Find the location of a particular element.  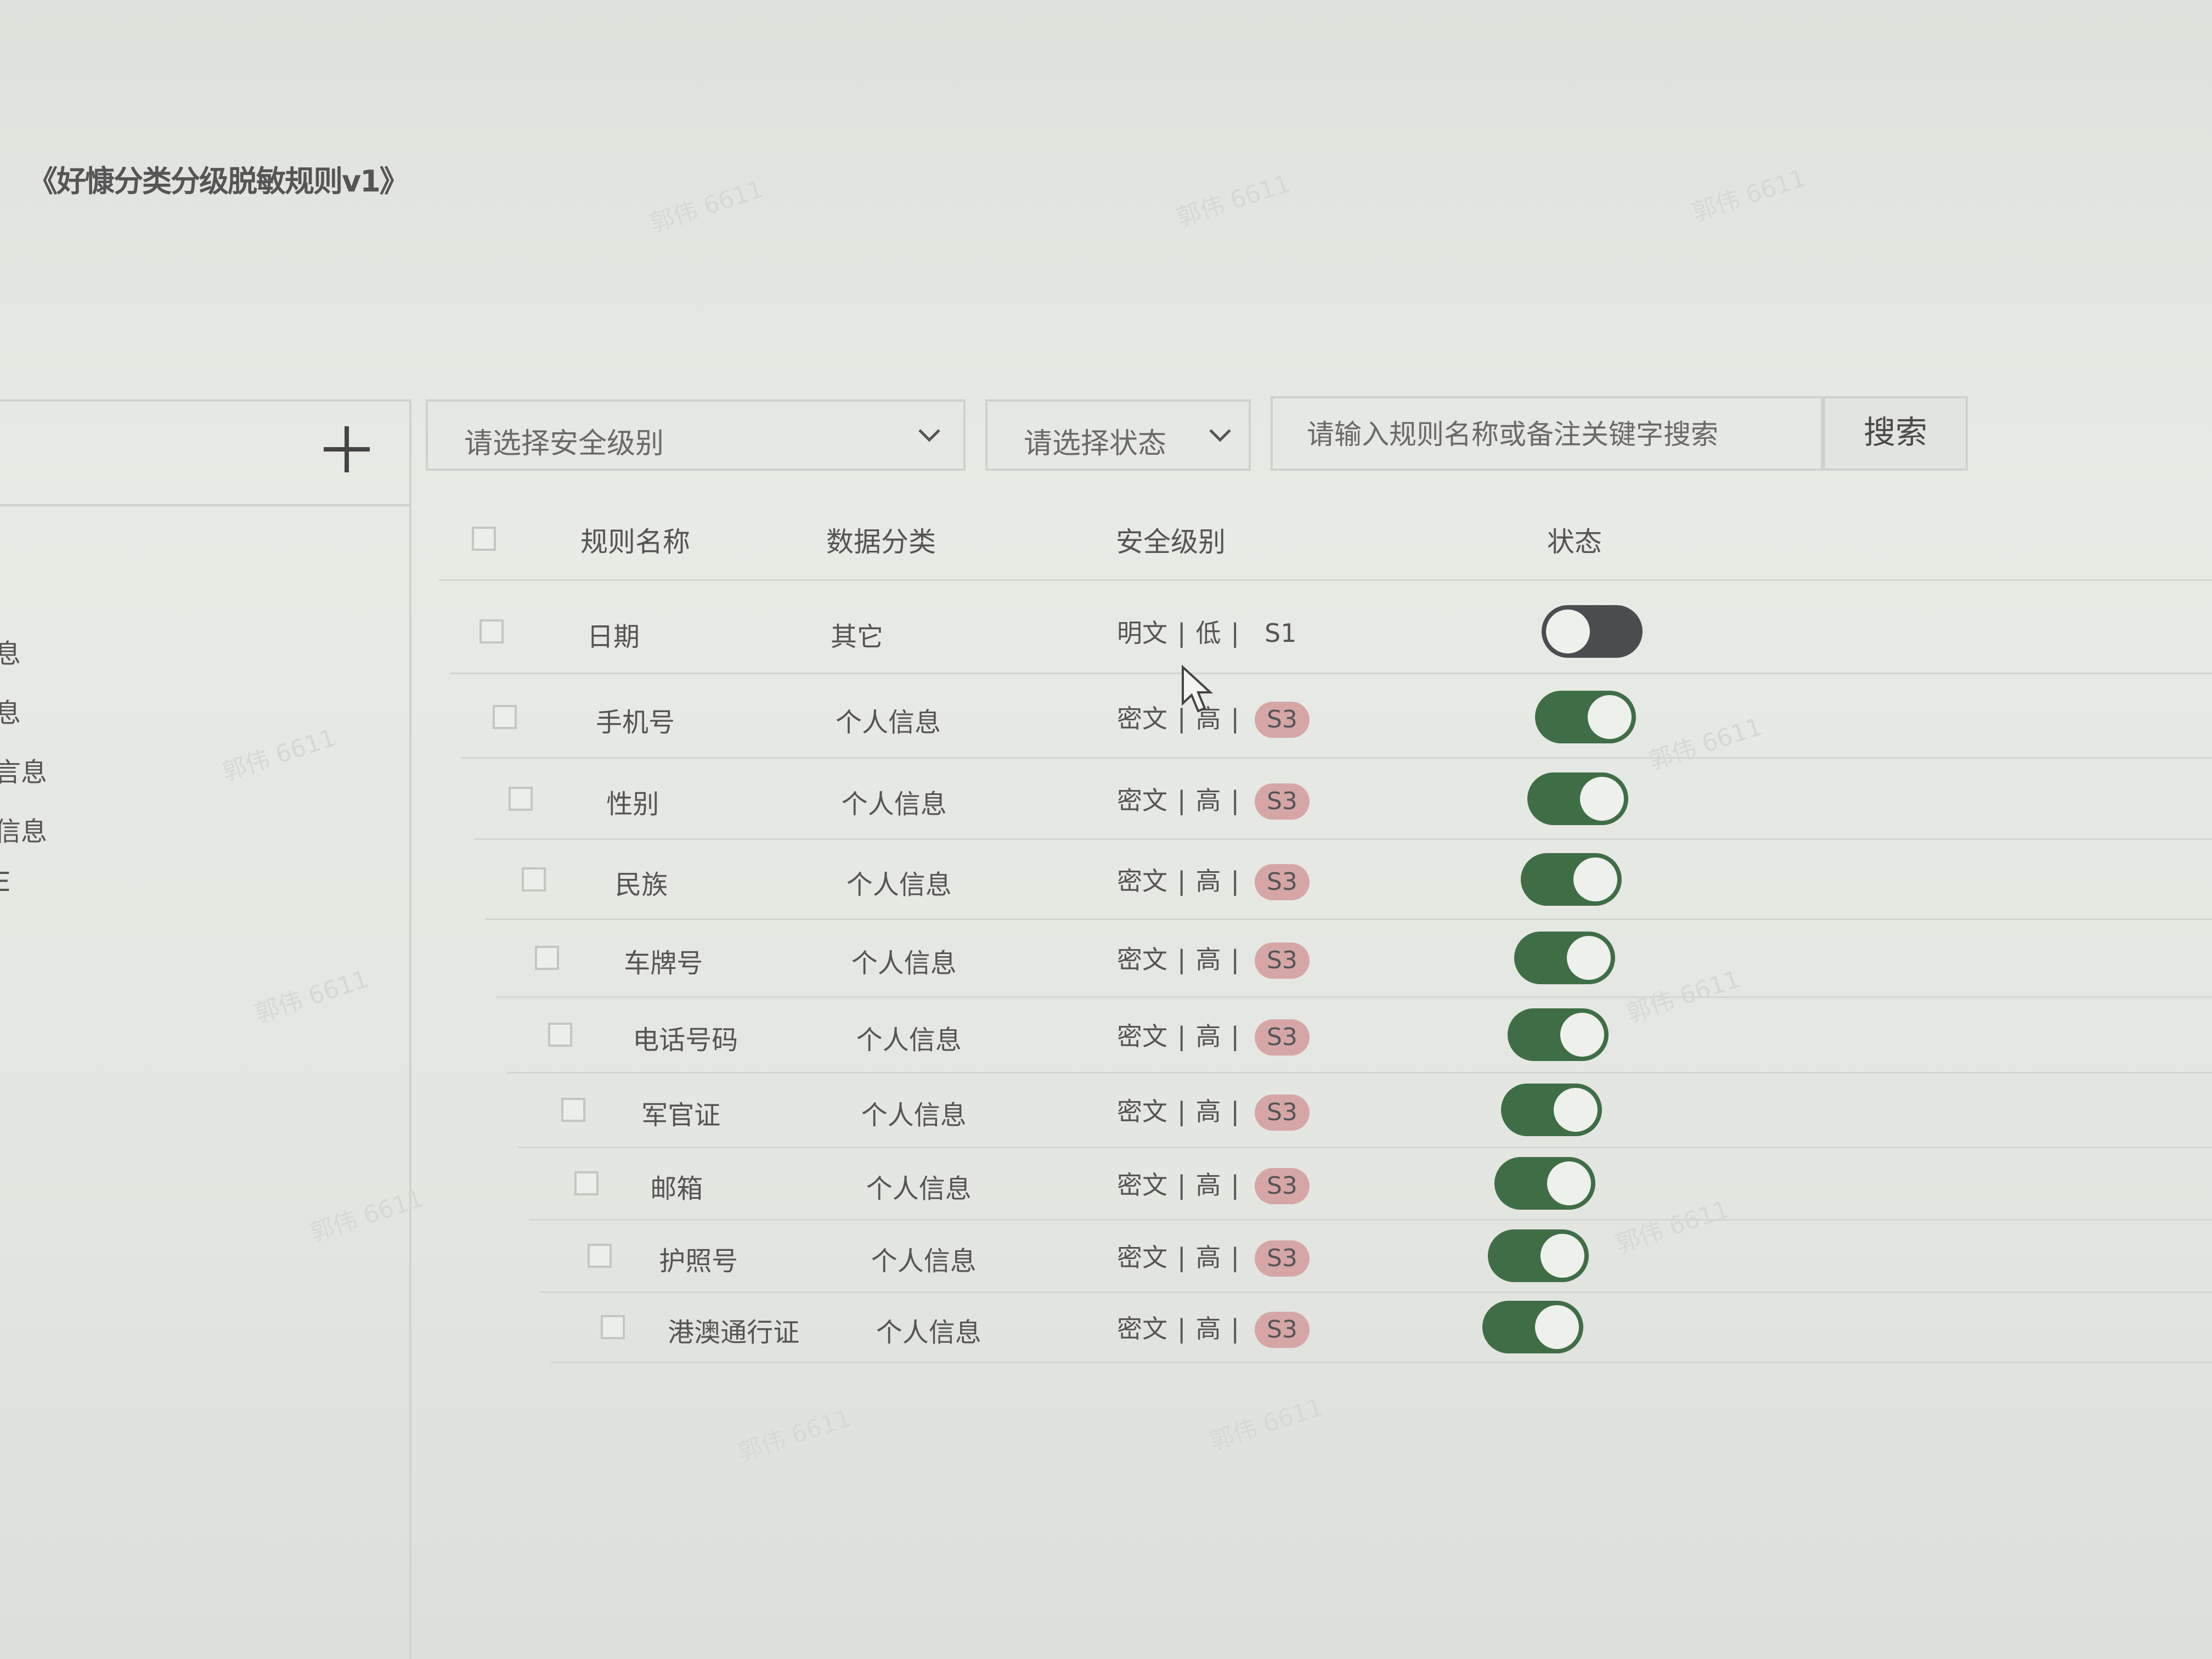

status-select: 请选择状态 is located at coordinates (1118, 435).